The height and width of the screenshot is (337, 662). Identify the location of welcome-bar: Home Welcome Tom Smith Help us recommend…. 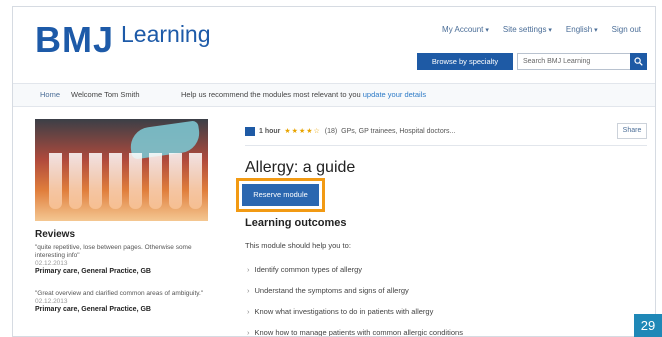
(334, 95).